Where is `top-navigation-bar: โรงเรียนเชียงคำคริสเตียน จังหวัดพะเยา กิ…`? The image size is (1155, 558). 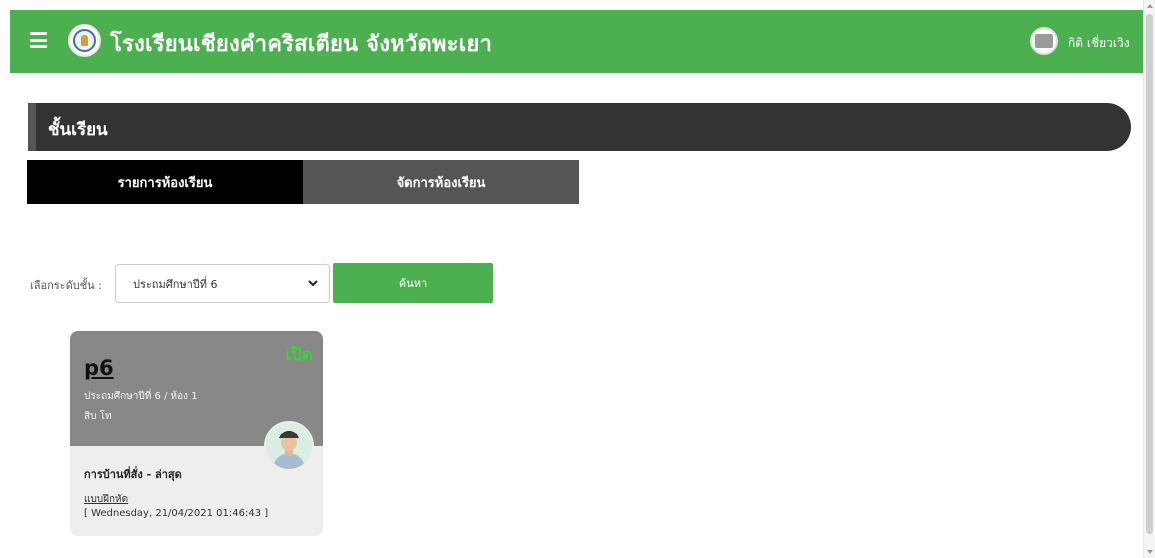
top-navigation-bar: โรงเรียนเชียงคำคริสเตียน จังหวัดพะเยา กิ… is located at coordinates (578, 41).